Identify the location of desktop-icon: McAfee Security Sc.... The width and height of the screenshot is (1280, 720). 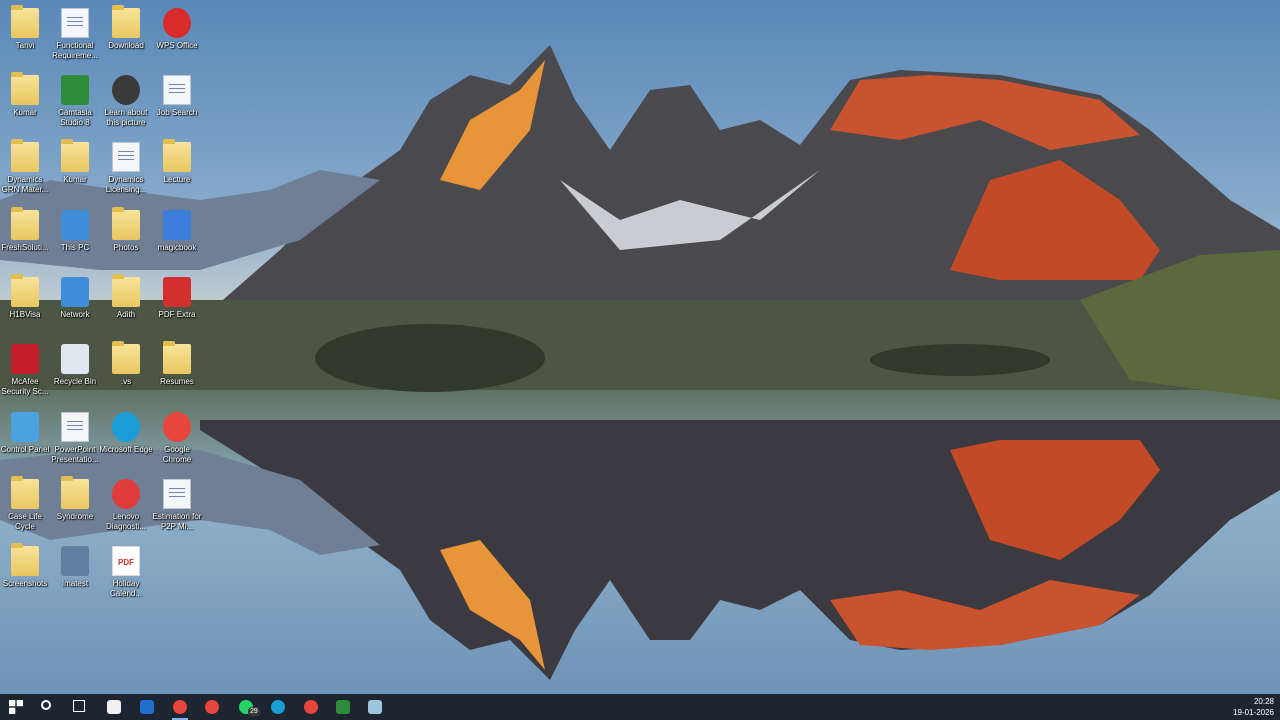
(25, 373).